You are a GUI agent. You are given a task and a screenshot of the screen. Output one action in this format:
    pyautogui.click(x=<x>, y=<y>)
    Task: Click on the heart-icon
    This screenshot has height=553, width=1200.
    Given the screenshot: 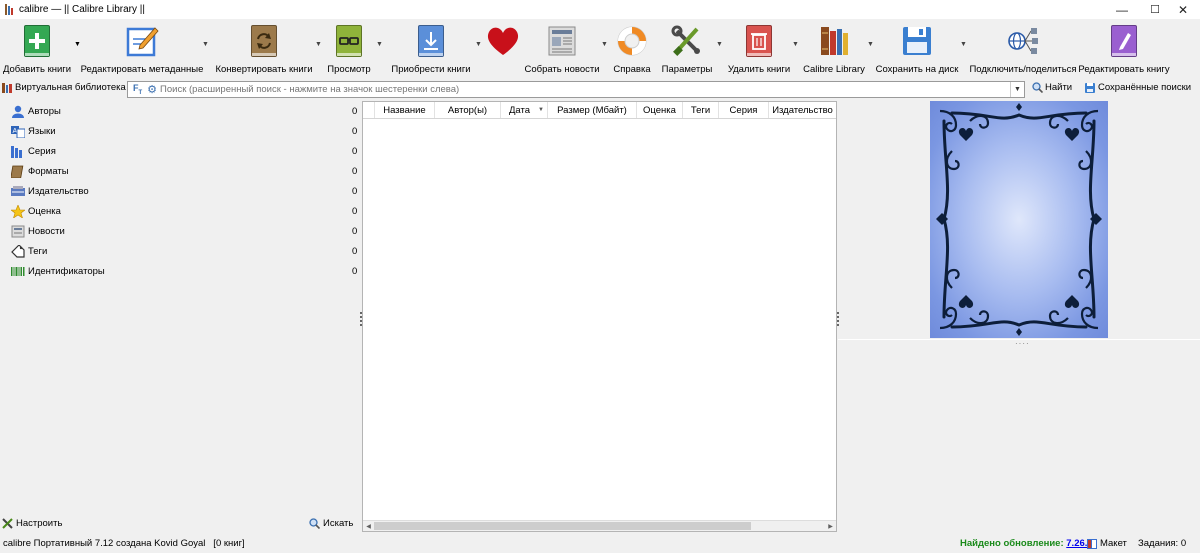 What is the action you would take?
    pyautogui.click(x=503, y=41)
    